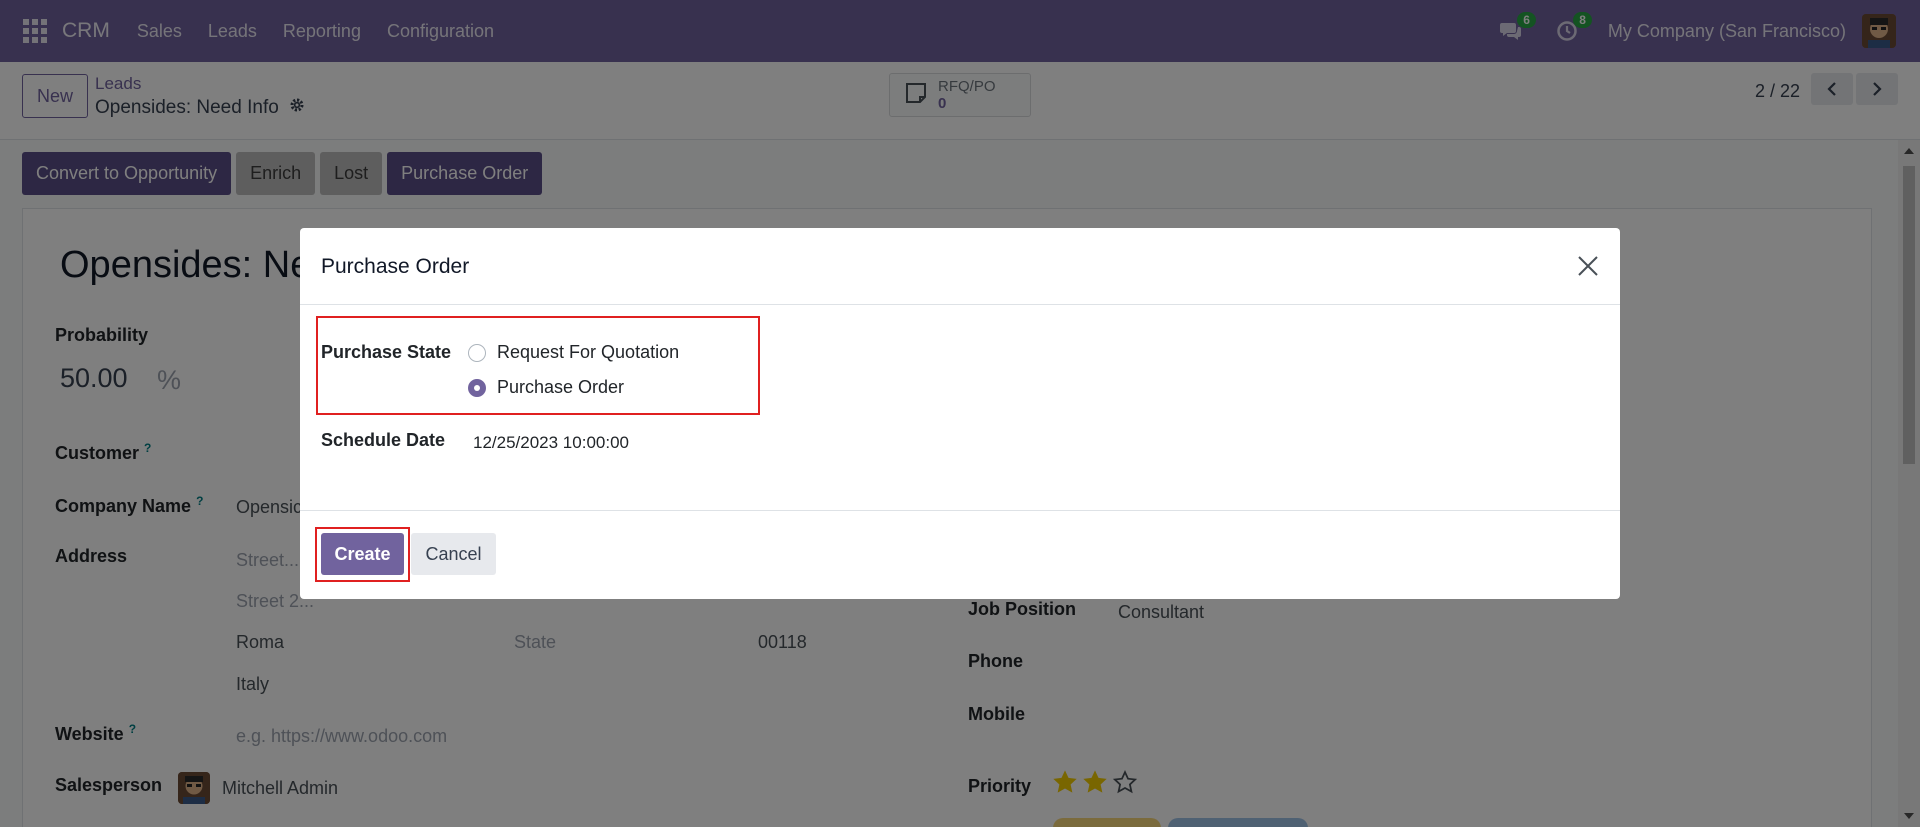 The image size is (1920, 827). Describe the element at coordinates (960, 266) in the screenshot. I see `modal-header: Purchase Order` at that location.